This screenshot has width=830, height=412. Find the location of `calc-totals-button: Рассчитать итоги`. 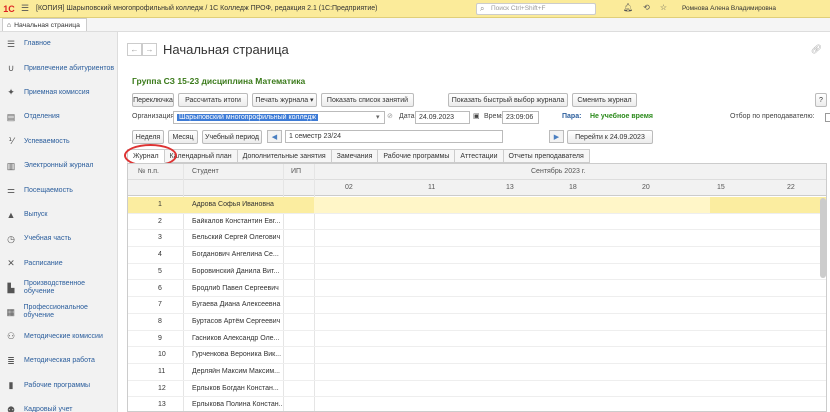

calc-totals-button: Рассчитать итоги is located at coordinates (213, 100).